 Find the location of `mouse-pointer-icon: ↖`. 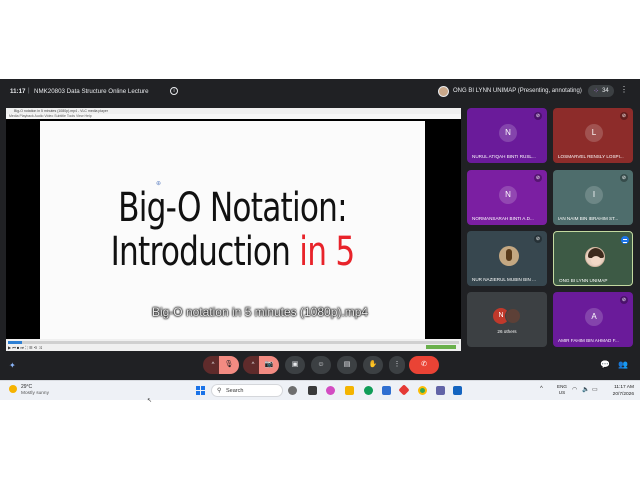

mouse-pointer-icon: ↖ is located at coordinates (150, 401).